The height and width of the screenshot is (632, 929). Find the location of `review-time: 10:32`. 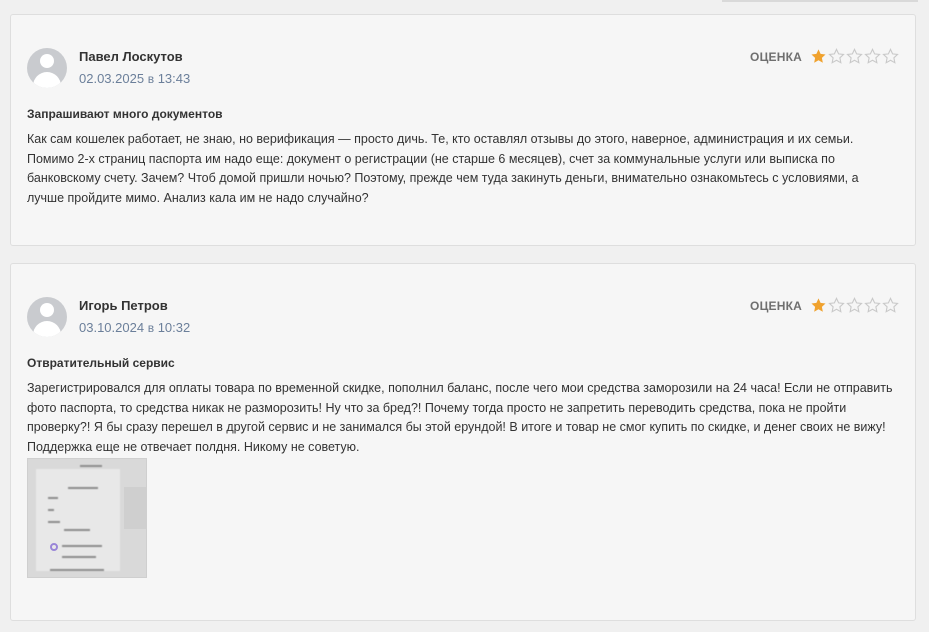

review-time: 10:32 is located at coordinates (174, 327).